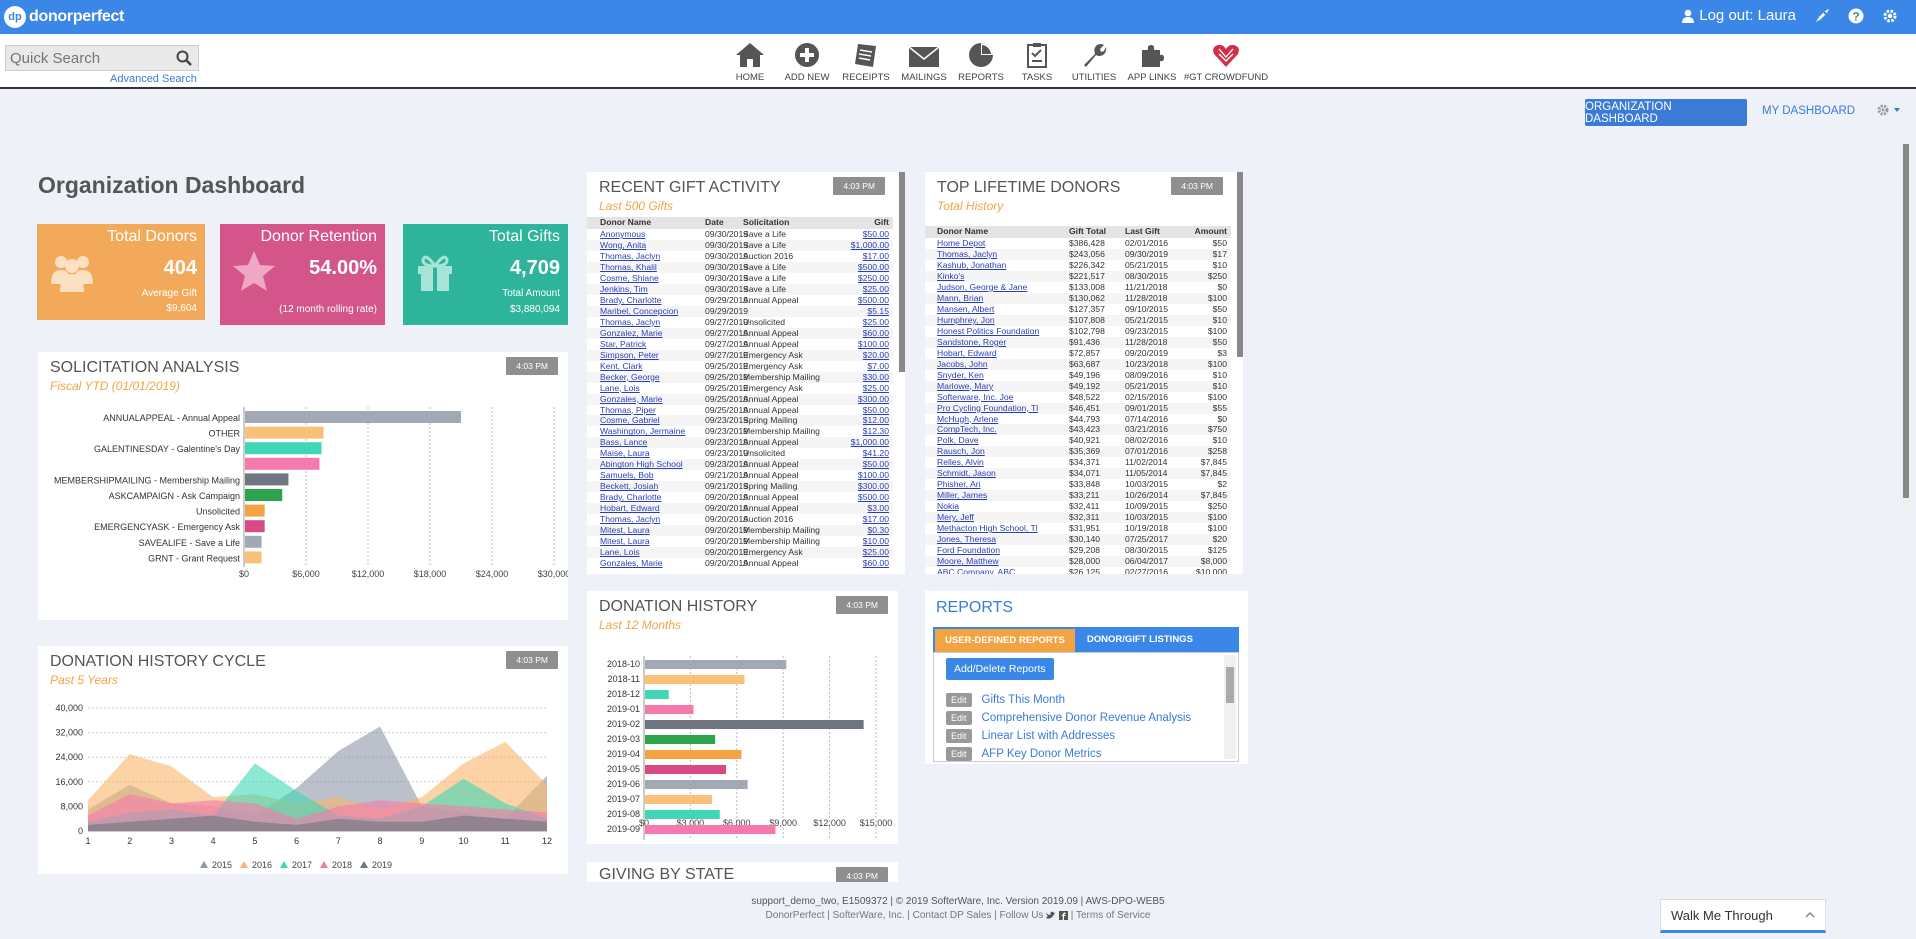 The height and width of the screenshot is (939, 1916). What do you see at coordinates (873, 344) in the screenshot?
I see `recent-cell-3: $100.00` at bounding box center [873, 344].